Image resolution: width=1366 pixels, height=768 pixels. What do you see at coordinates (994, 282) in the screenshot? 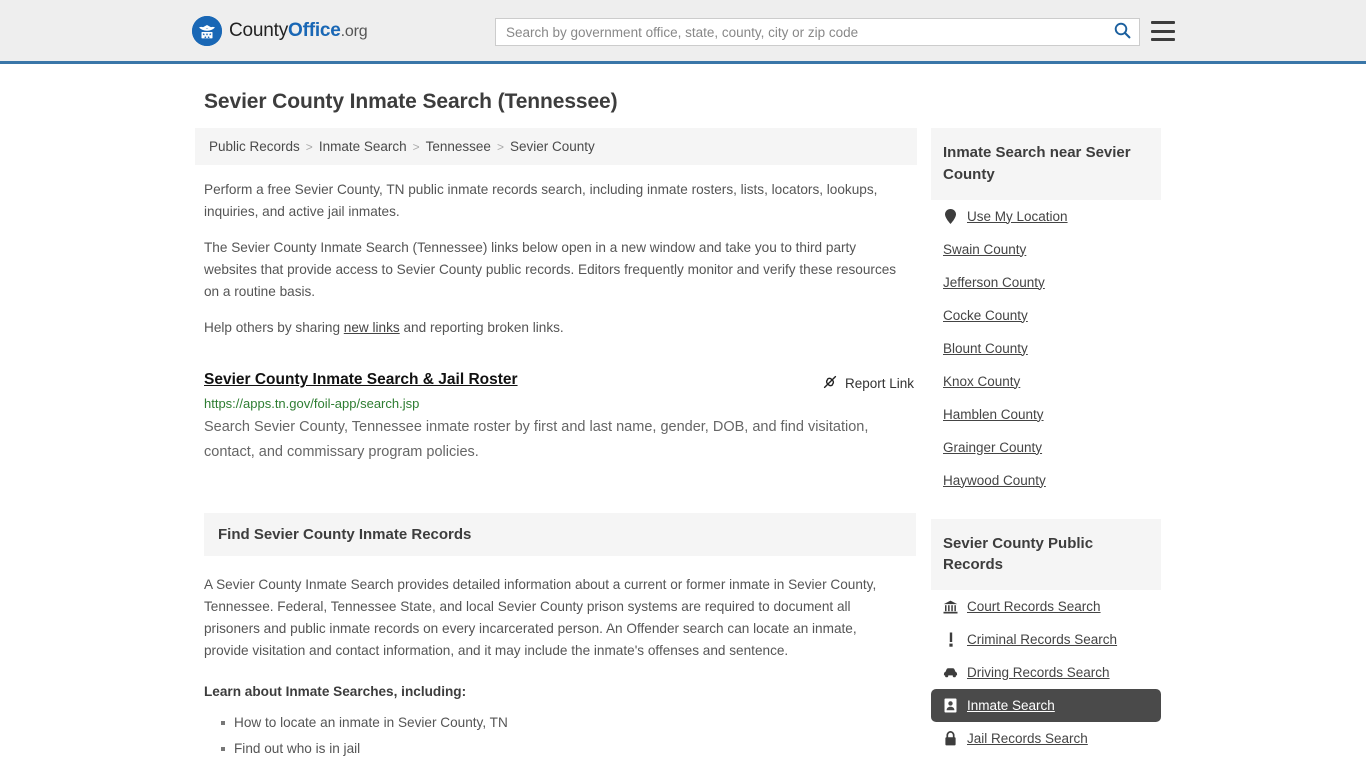
I see `sidebar-item-label: Jefferson County` at bounding box center [994, 282].